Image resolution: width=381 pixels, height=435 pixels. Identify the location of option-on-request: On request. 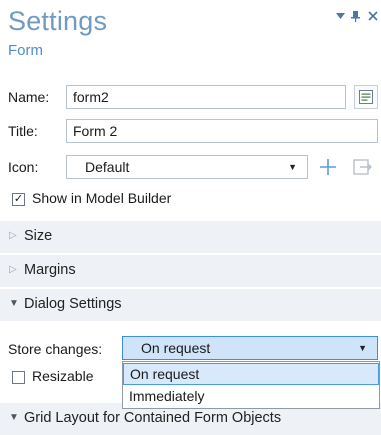
(251, 374).